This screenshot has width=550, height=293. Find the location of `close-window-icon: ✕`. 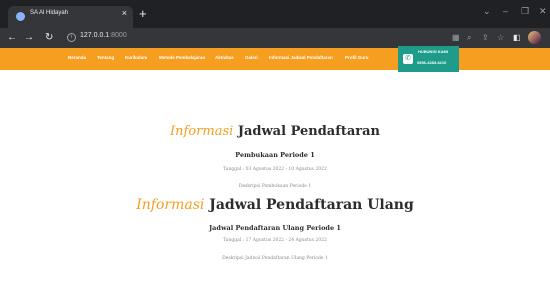

close-window-icon: ✕ is located at coordinates (543, 11).